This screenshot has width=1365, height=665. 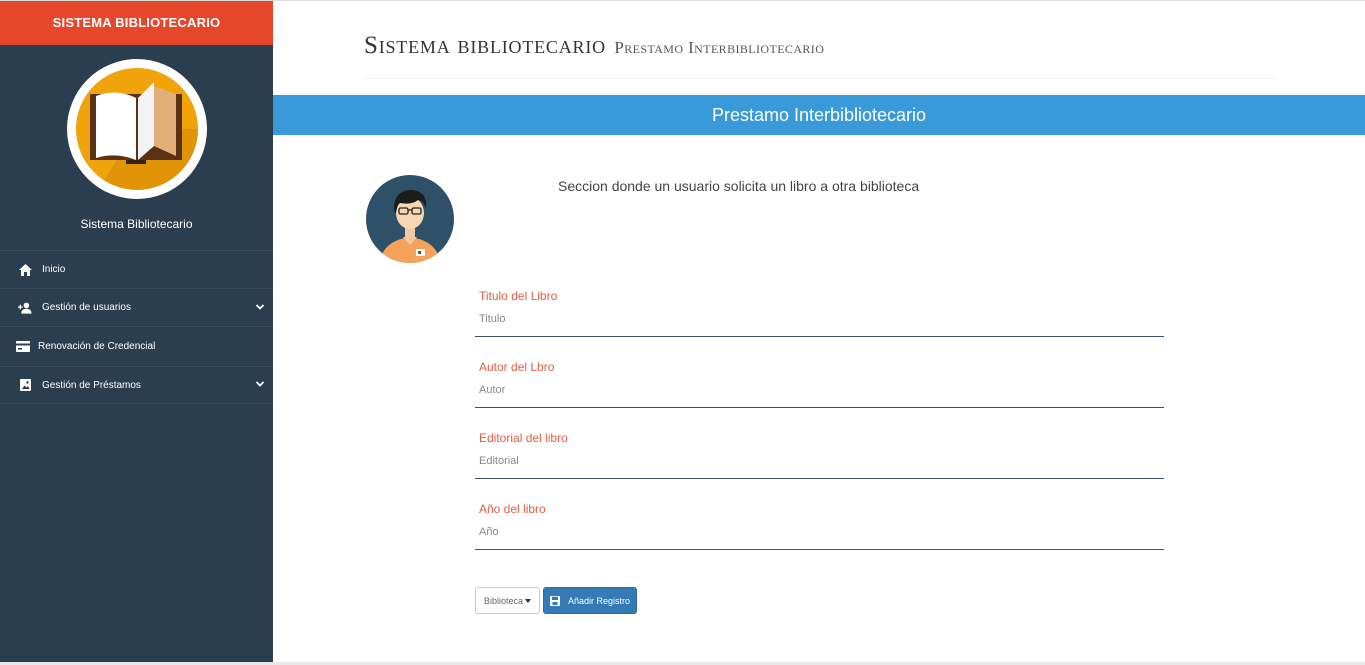 What do you see at coordinates (503, 600) in the screenshot?
I see `biblioteca-dropdown-label: Biblioteca` at bounding box center [503, 600].